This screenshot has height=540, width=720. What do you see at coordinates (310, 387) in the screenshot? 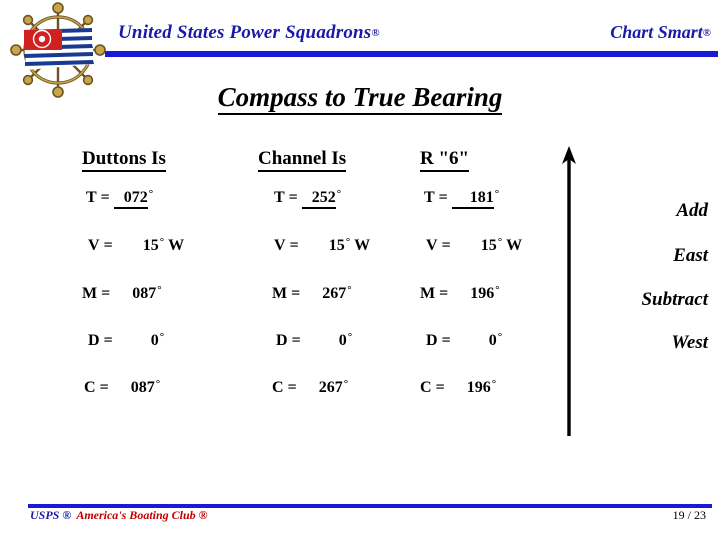
I see `table-row-c: C = 267°` at bounding box center [310, 387].